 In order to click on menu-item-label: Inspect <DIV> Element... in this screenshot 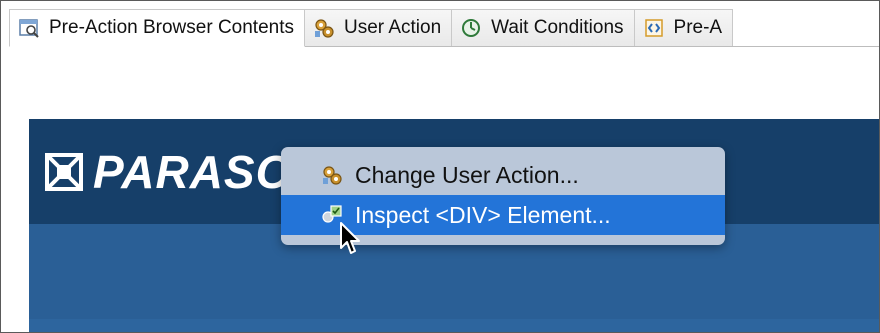, I will do `click(483, 214)`.